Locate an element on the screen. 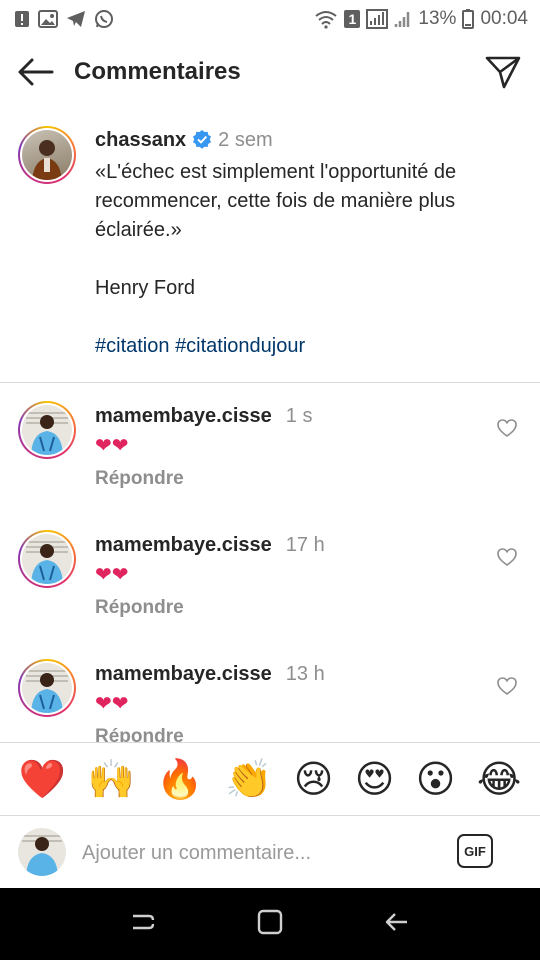 This screenshot has height=960, width=540. comment-composer: Ajouter un commentaire... GIF is located at coordinates (270, 852).